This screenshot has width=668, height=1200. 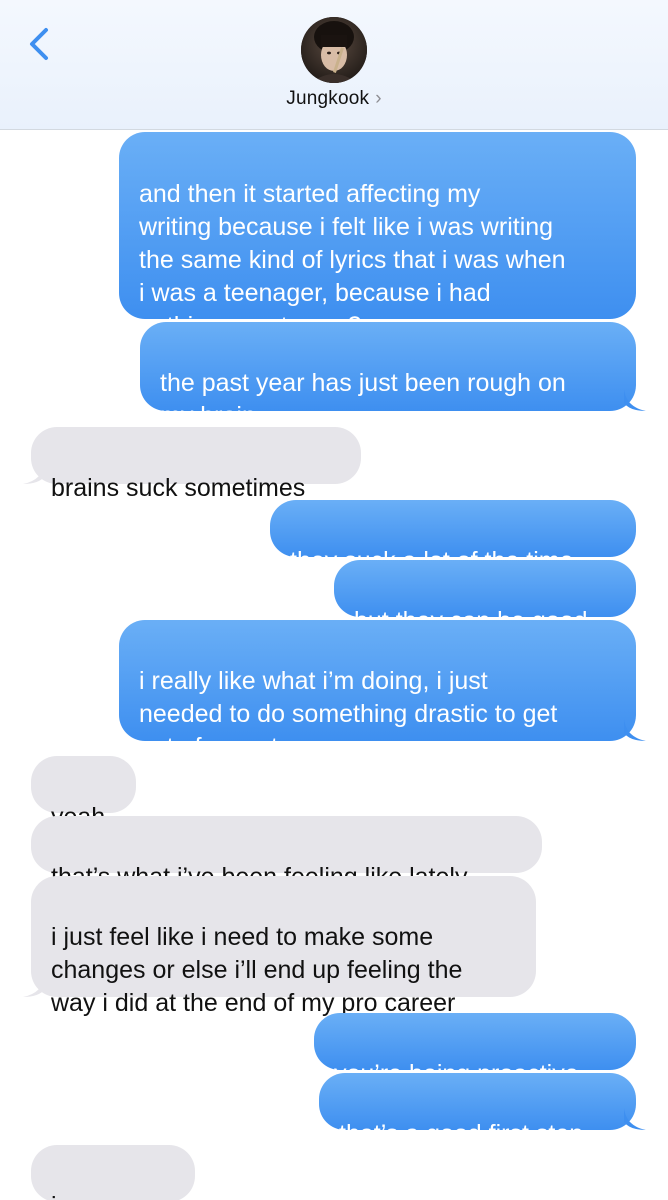 I want to click on message-bubble-received: i guess so, so click(x=113, y=1172).